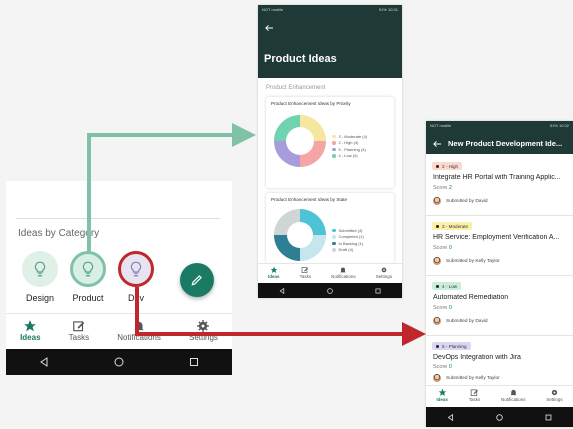  I want to click on chart-title: Product Enhancement Ideas by Priority, so click(311, 103).